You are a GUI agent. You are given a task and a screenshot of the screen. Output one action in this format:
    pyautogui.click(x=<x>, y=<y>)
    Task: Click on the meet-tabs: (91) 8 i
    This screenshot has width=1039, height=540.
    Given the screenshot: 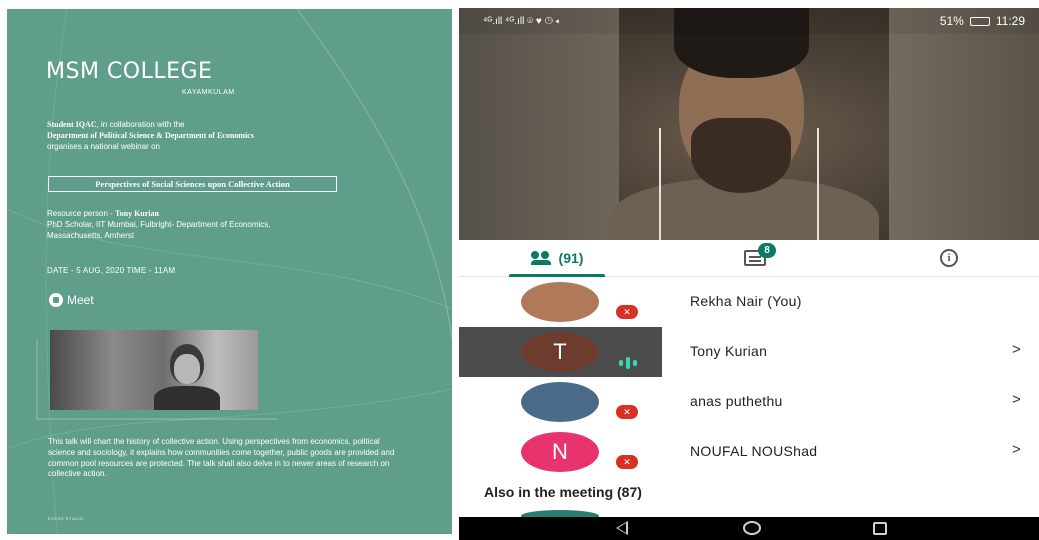 What is the action you would take?
    pyautogui.click(x=749, y=258)
    